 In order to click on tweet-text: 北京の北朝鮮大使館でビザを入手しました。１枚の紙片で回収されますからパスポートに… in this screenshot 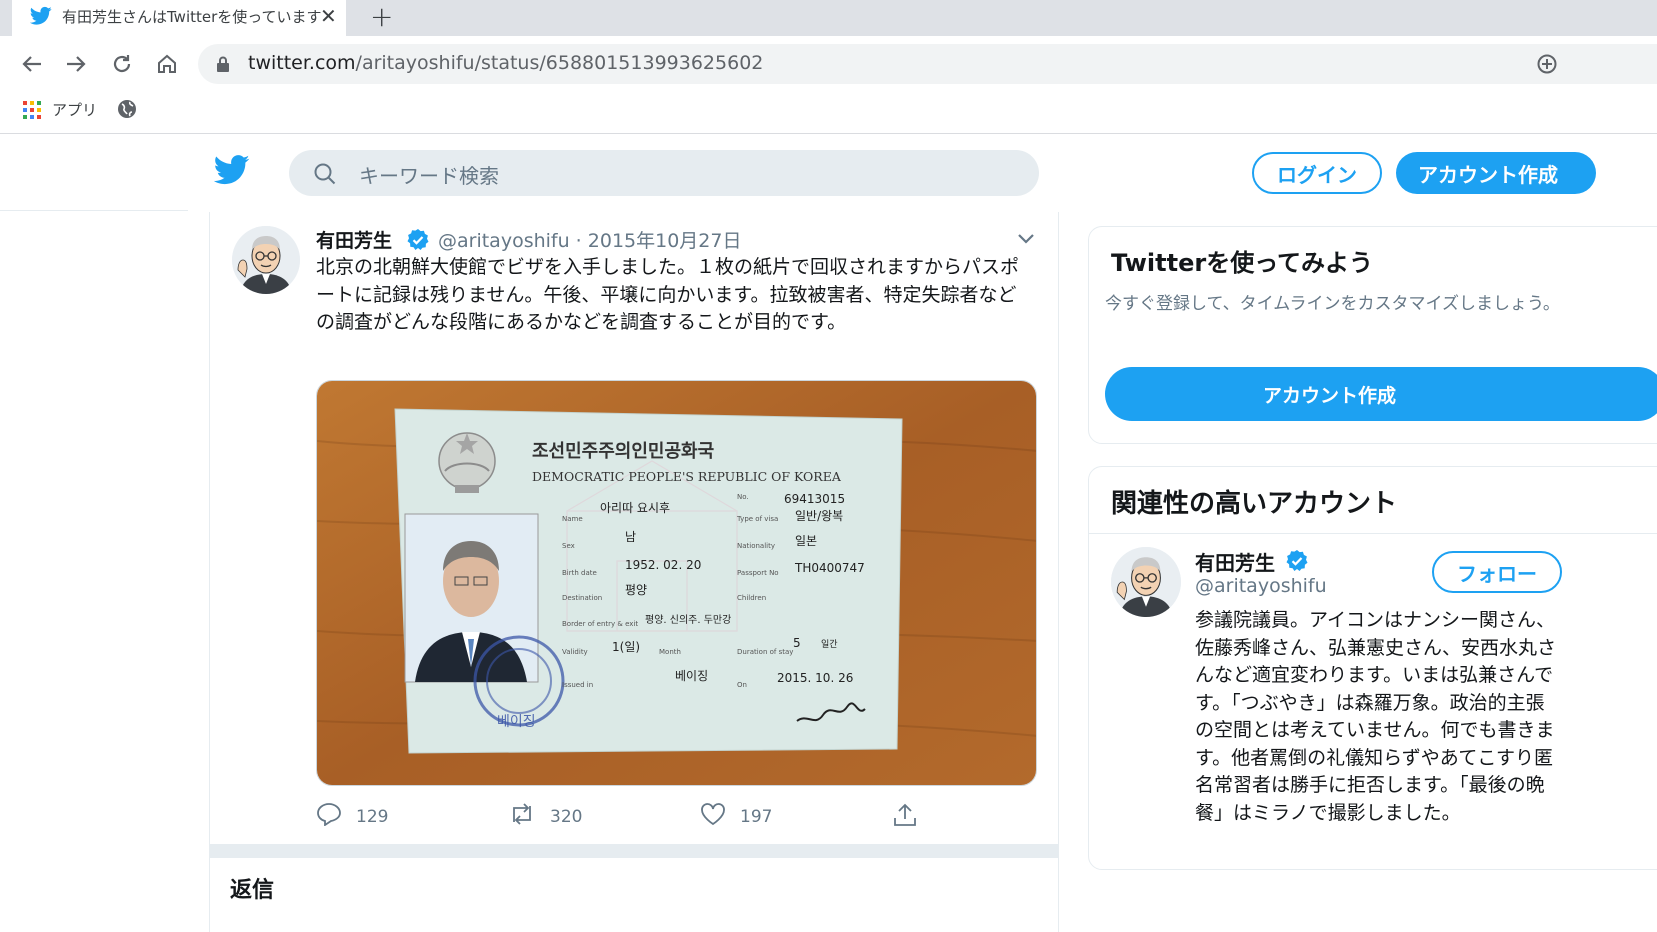, I will do `click(668, 294)`.